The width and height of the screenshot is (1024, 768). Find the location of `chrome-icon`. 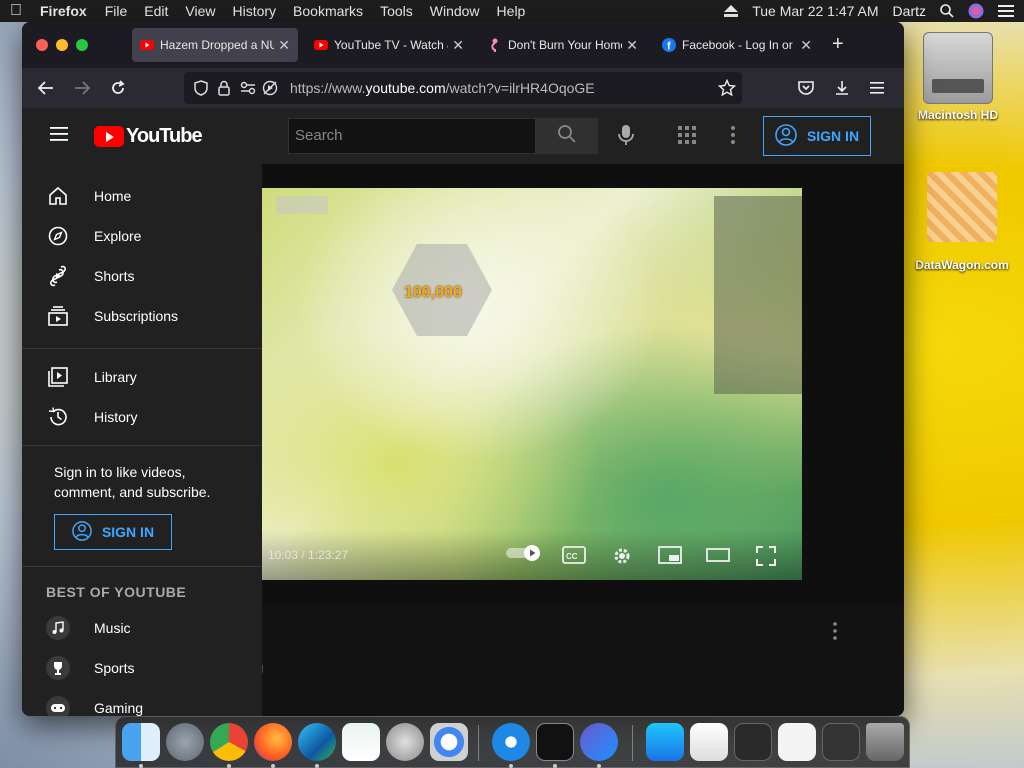

chrome-icon is located at coordinates (229, 742).